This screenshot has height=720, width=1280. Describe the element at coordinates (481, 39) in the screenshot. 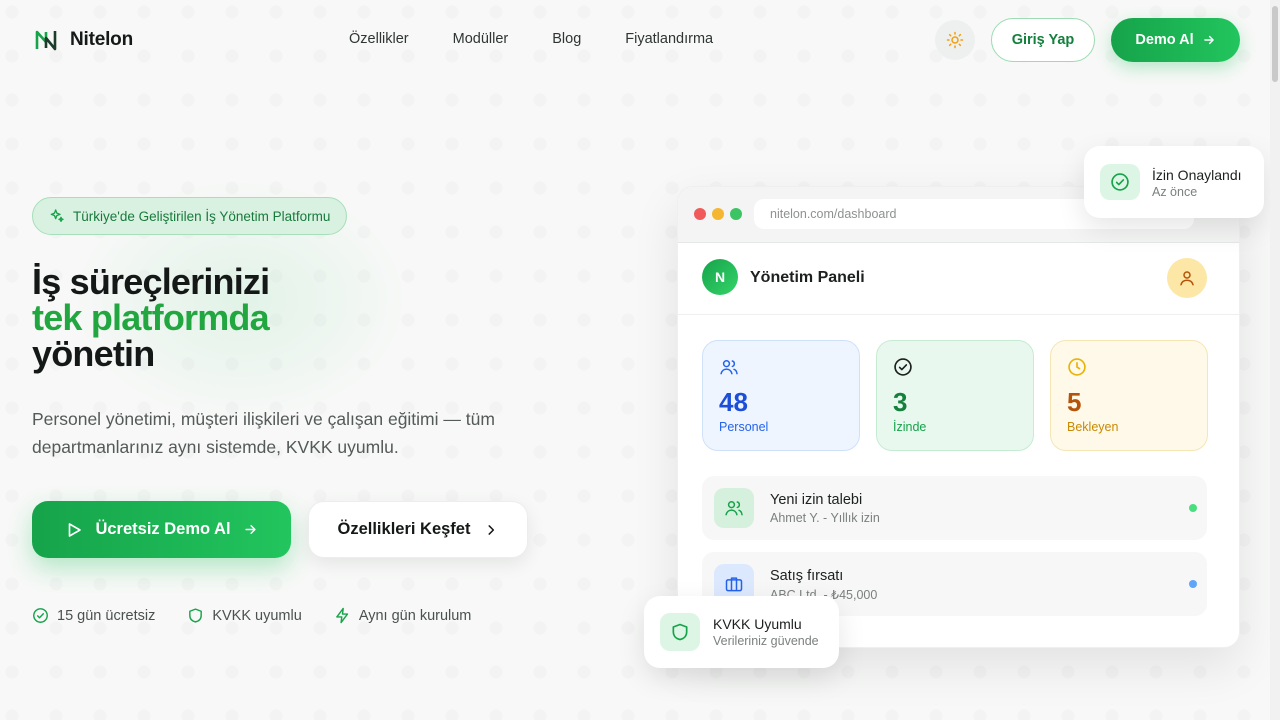

I see `nav-link-moduller: Modüller` at that location.